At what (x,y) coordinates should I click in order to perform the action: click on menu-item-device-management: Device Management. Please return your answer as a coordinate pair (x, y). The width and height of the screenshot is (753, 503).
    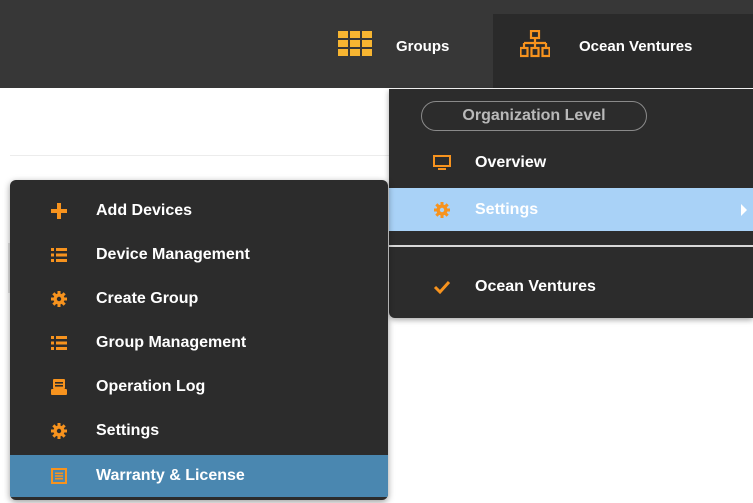
    Looking at the image, I should click on (199, 255).